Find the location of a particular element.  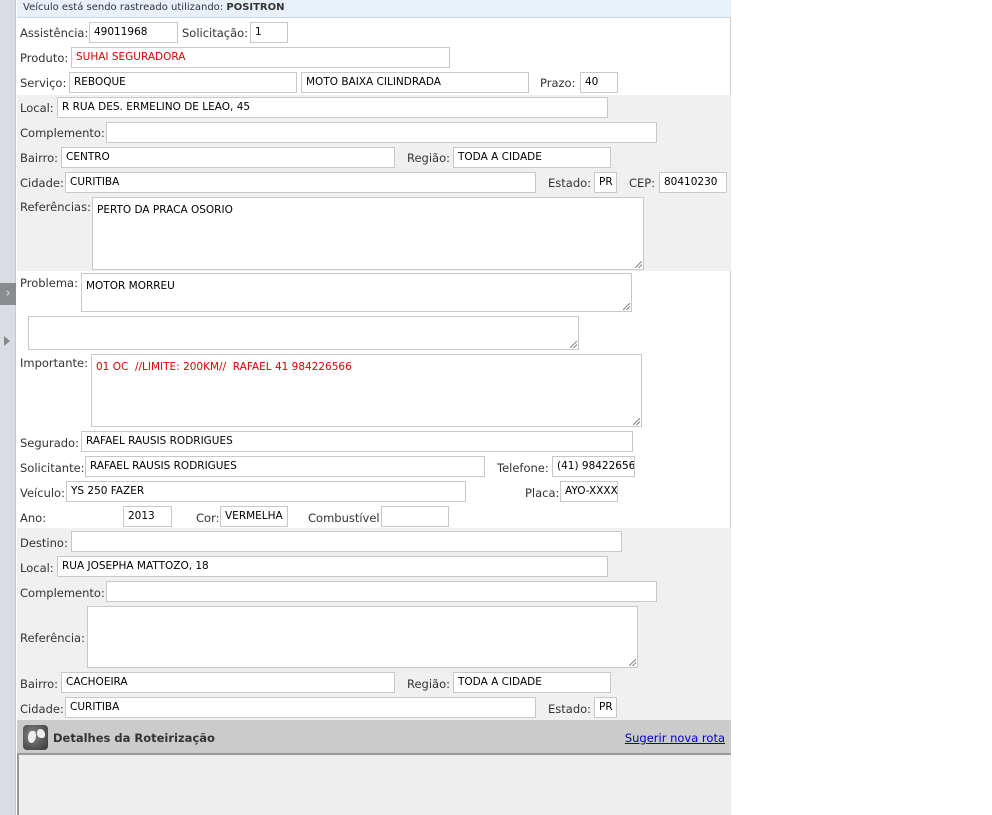

combustivel-label: Combustível: is located at coordinates (346, 518).